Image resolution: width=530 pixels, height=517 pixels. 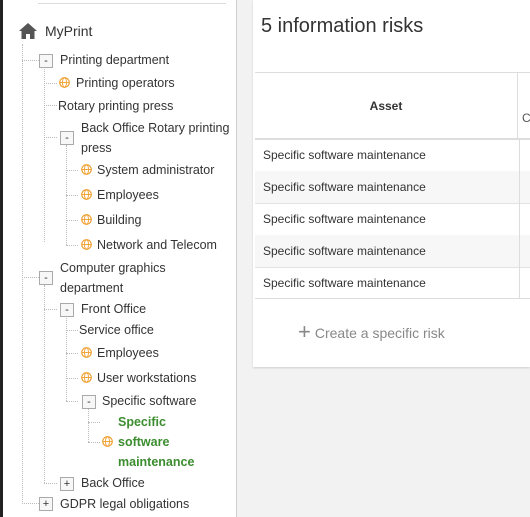 What do you see at coordinates (130, 278) in the screenshot?
I see `tree-node-computer-graphics: Computer graphics department` at bounding box center [130, 278].